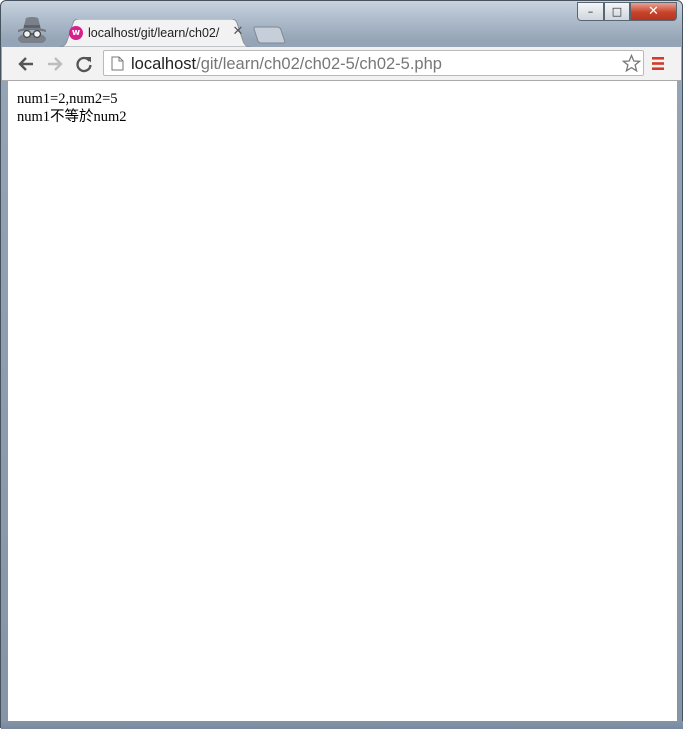 The image size is (683, 729). I want to click on back-button, so click(26, 64).